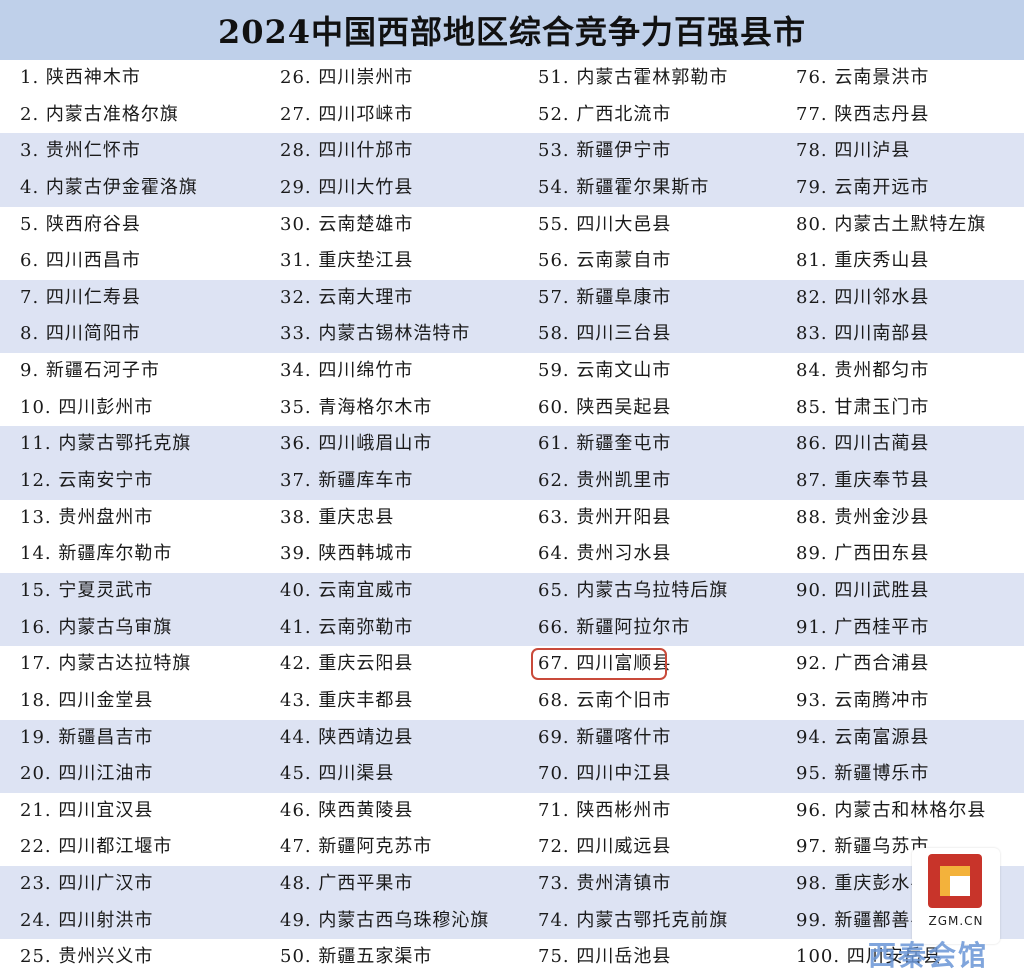 The height and width of the screenshot is (978, 1024). I want to click on table-cell: 38. 重庆忠县, so click(337, 517).